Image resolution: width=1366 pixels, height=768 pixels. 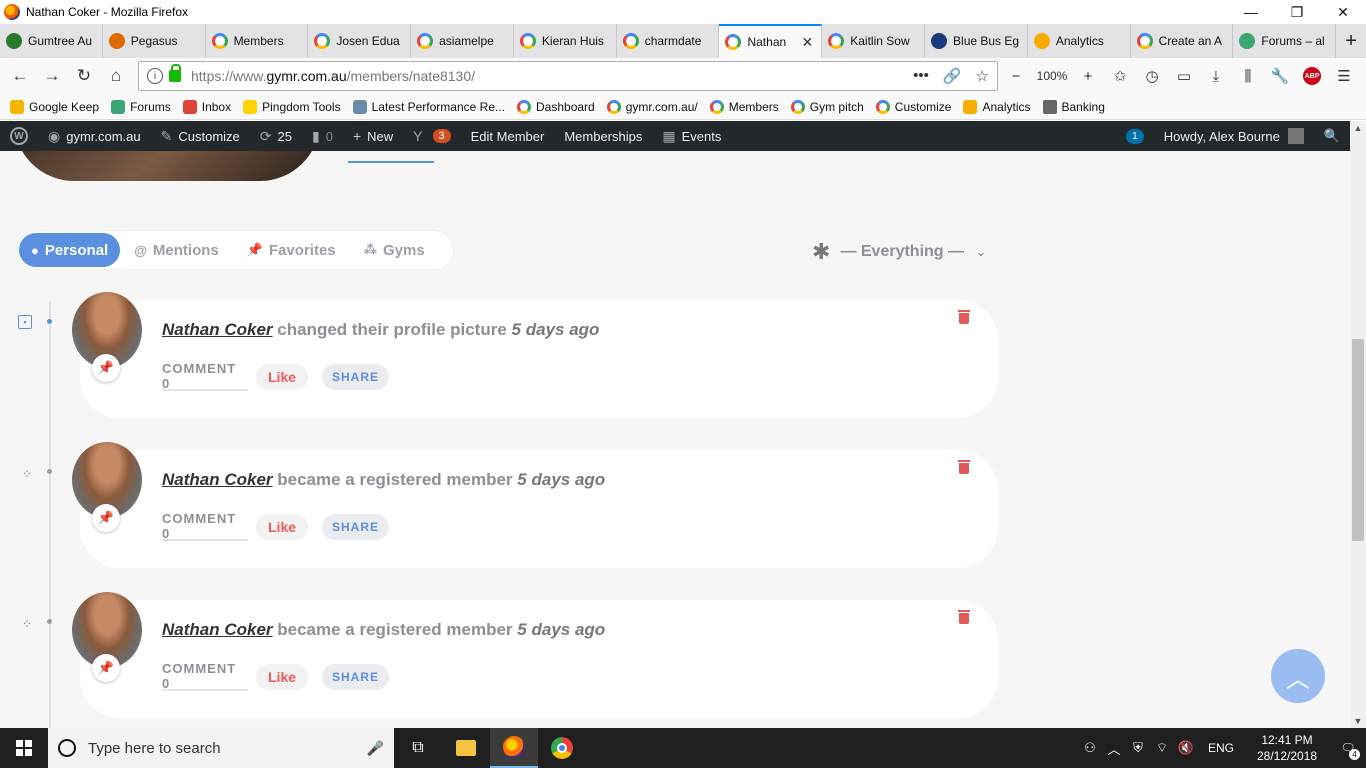 What do you see at coordinates (20, 76) in the screenshot?
I see `back-button: ←` at bounding box center [20, 76].